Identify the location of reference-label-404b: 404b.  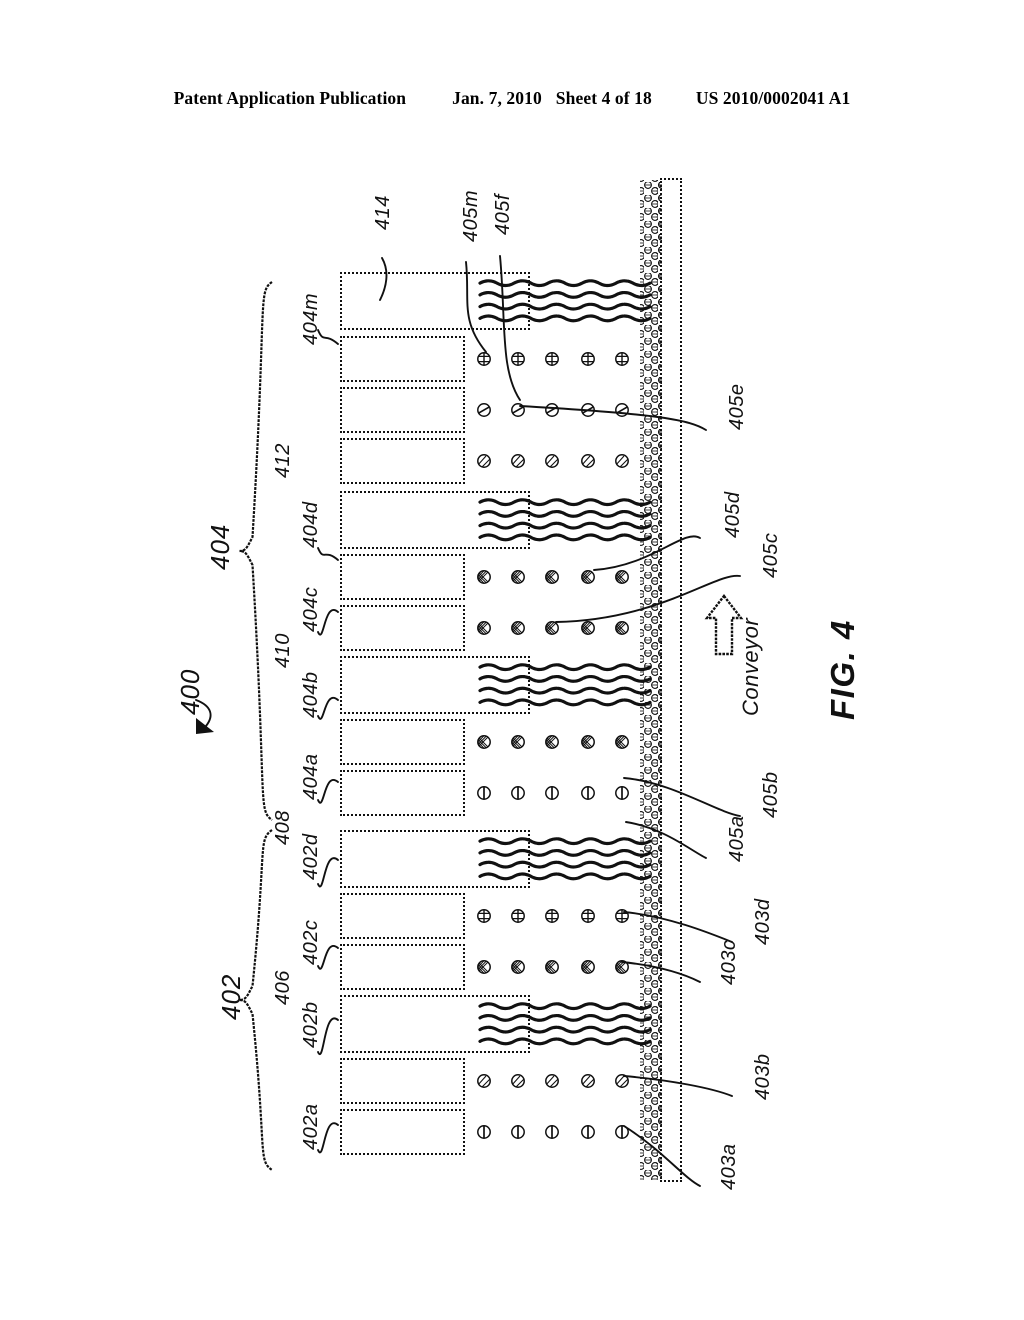
(311, 695).